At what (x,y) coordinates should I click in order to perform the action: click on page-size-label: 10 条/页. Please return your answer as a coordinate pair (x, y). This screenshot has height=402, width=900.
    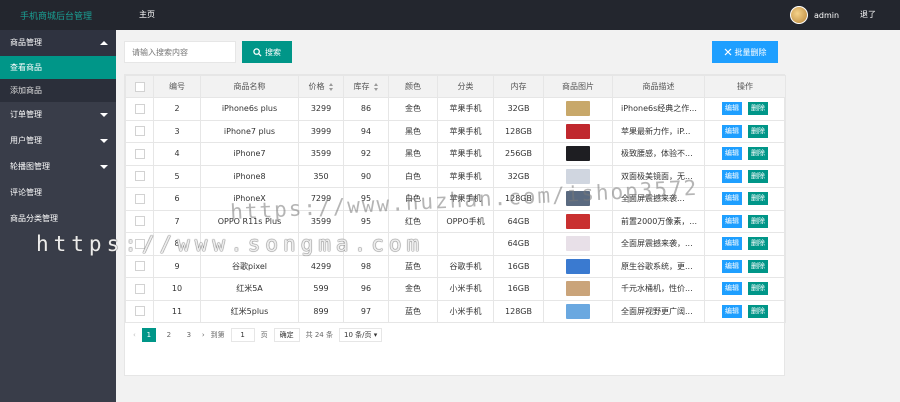
    Looking at the image, I should click on (357, 335).